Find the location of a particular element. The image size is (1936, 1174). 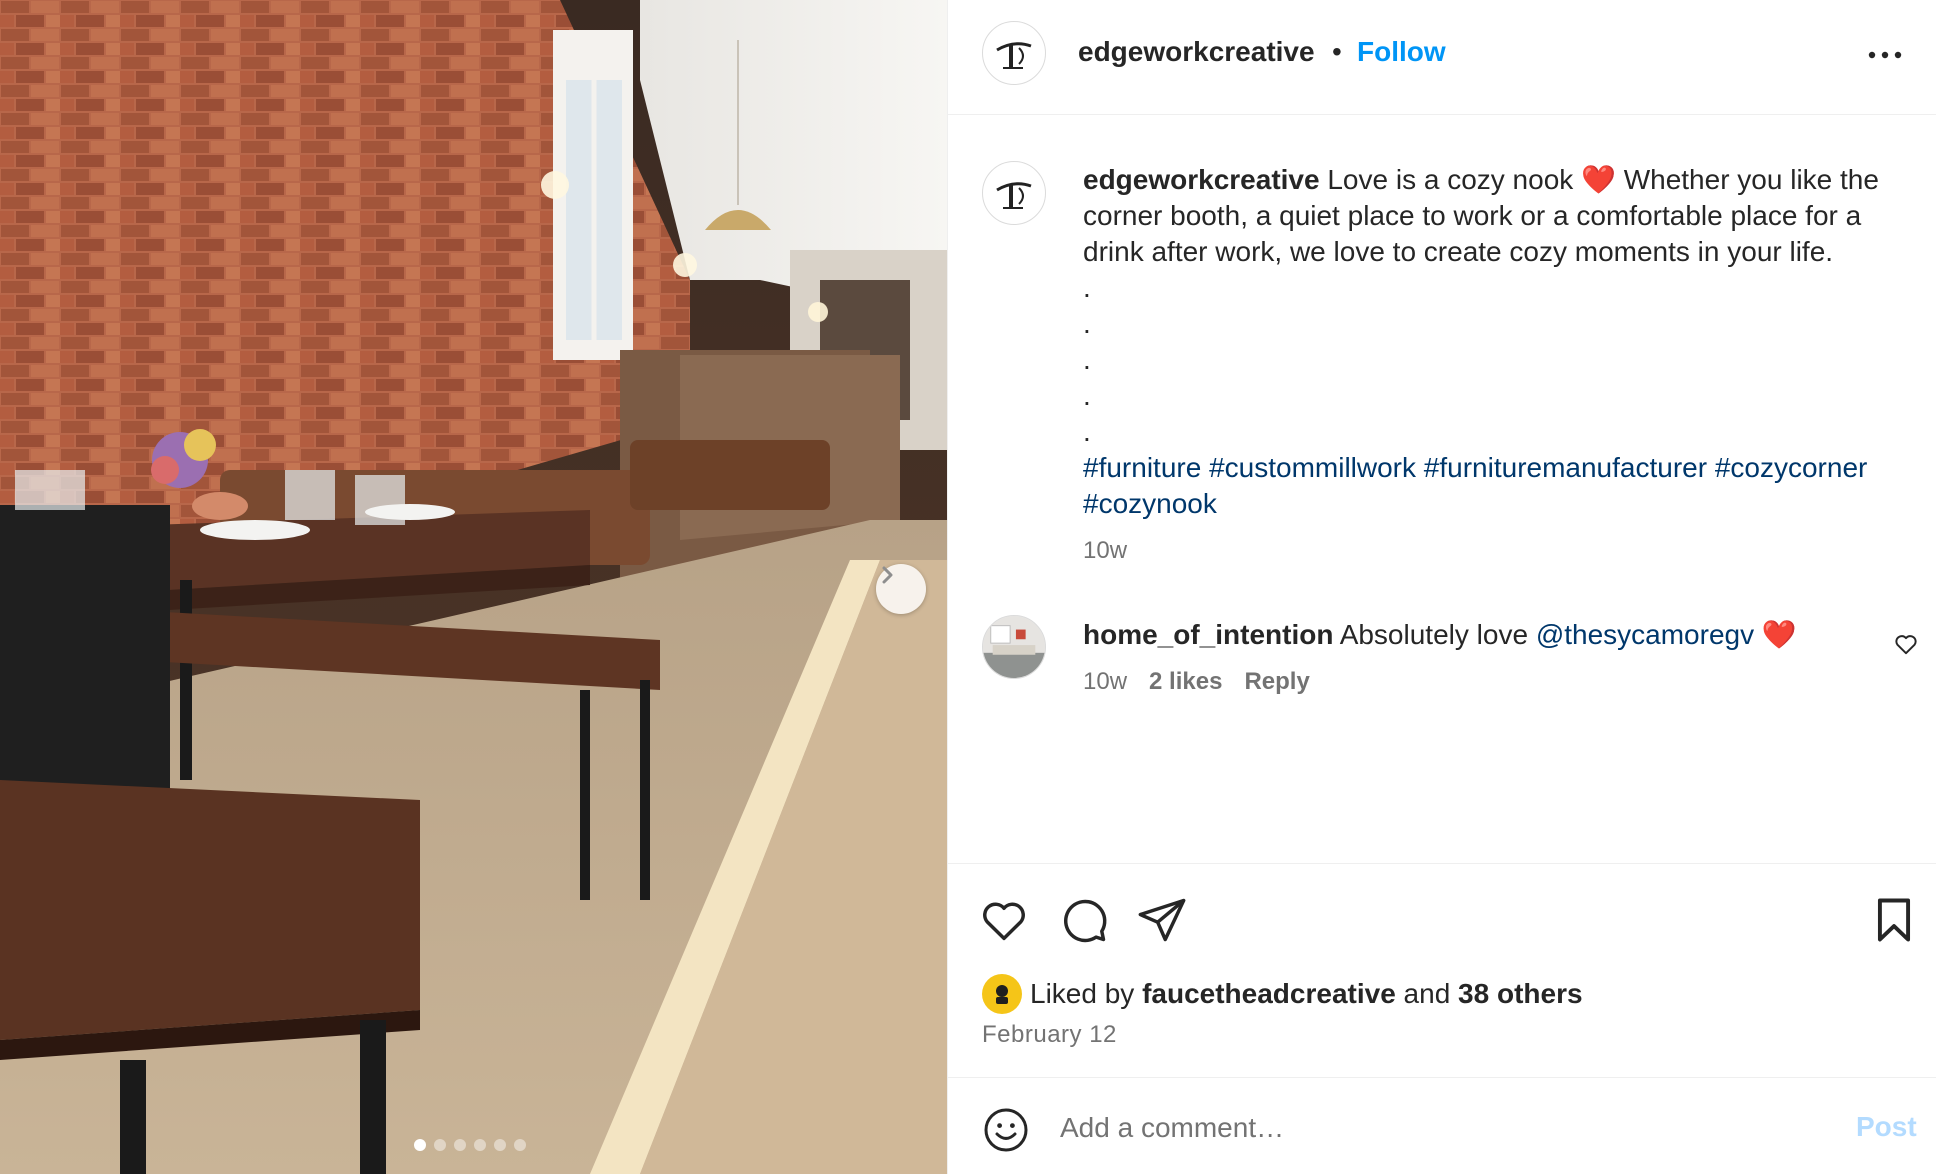

hashtag-link: #cozycorner is located at coordinates (1791, 467).